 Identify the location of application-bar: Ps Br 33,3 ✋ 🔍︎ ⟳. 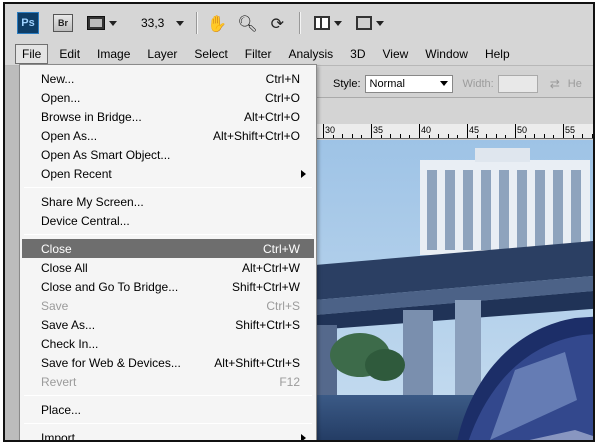
(299, 23).